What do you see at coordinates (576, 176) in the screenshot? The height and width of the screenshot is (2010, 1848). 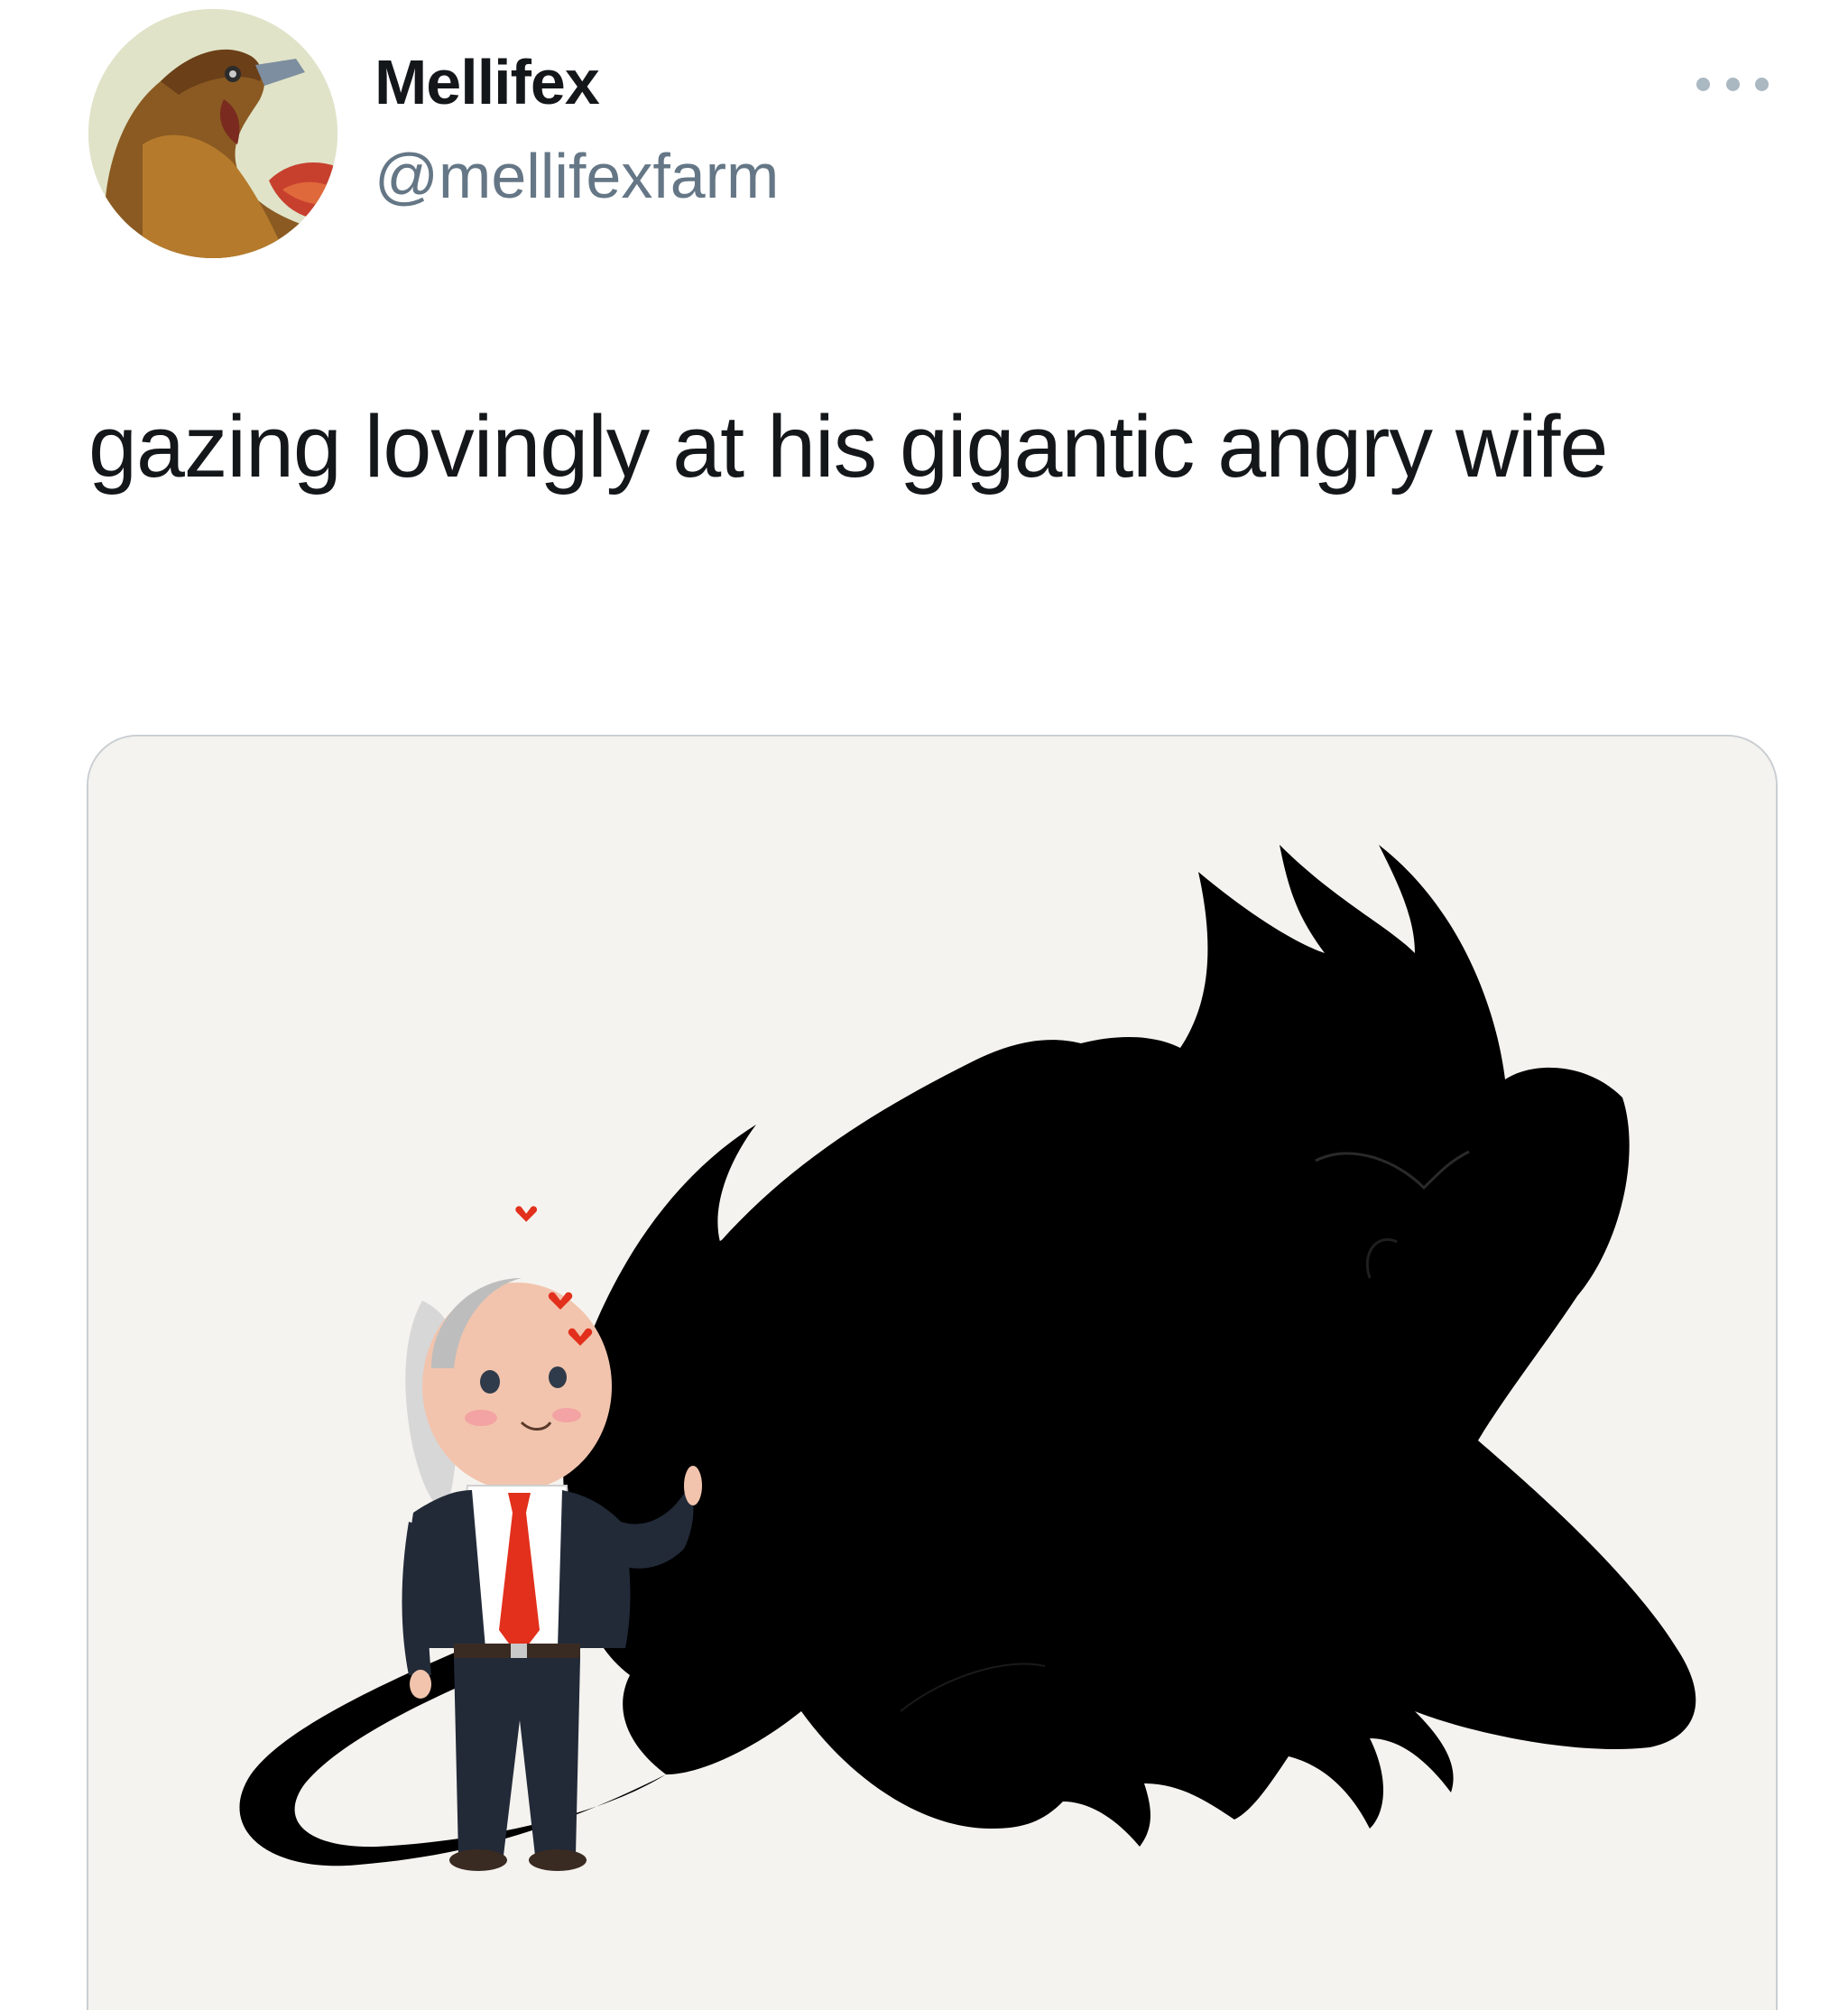 I see `author-handle: @mellifexfarm` at bounding box center [576, 176].